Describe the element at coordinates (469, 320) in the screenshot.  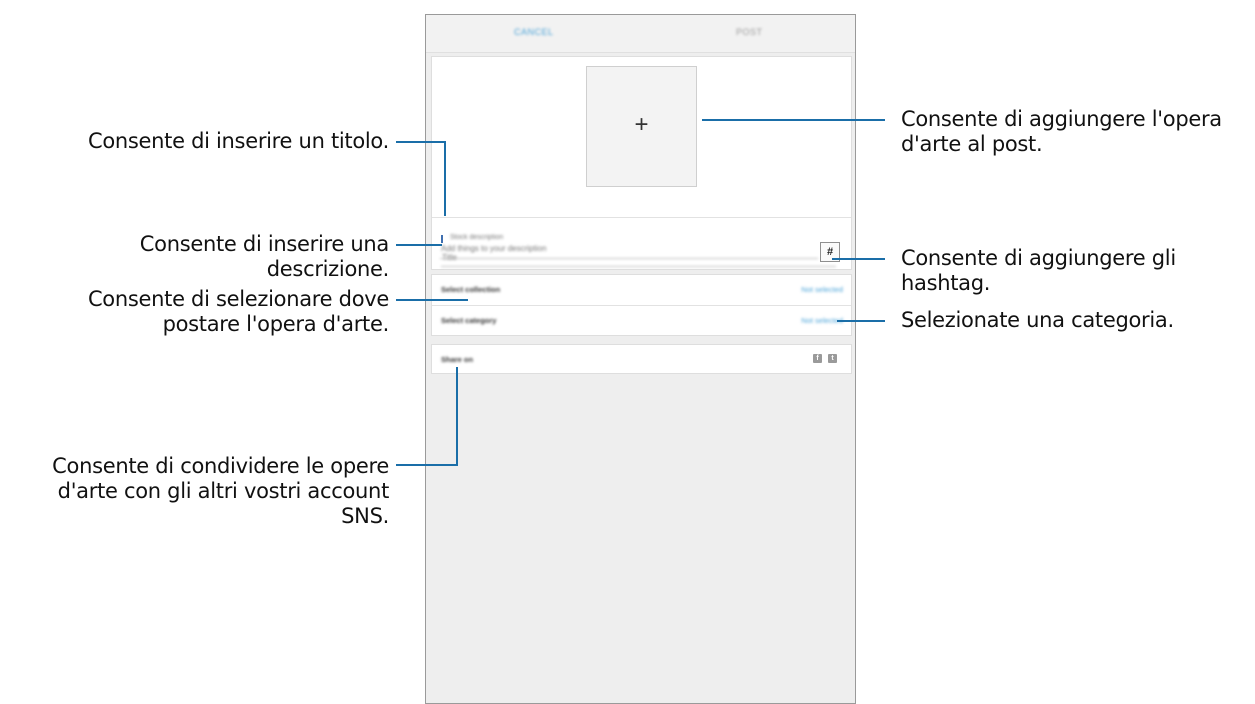
I see `select-category-label: Select category` at that location.